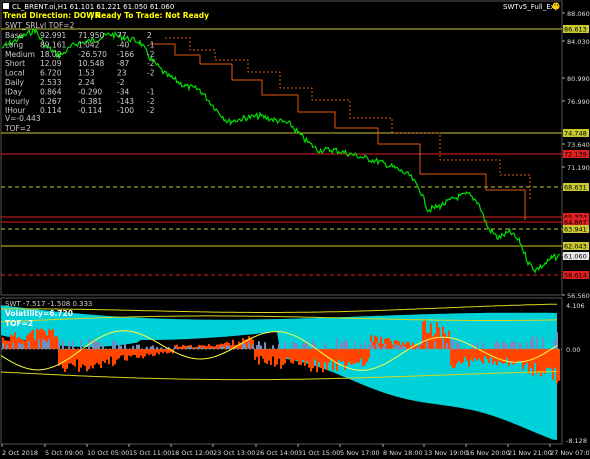 This screenshot has width=590, height=459. I want to click on info-cell: -40, so click(123, 44).